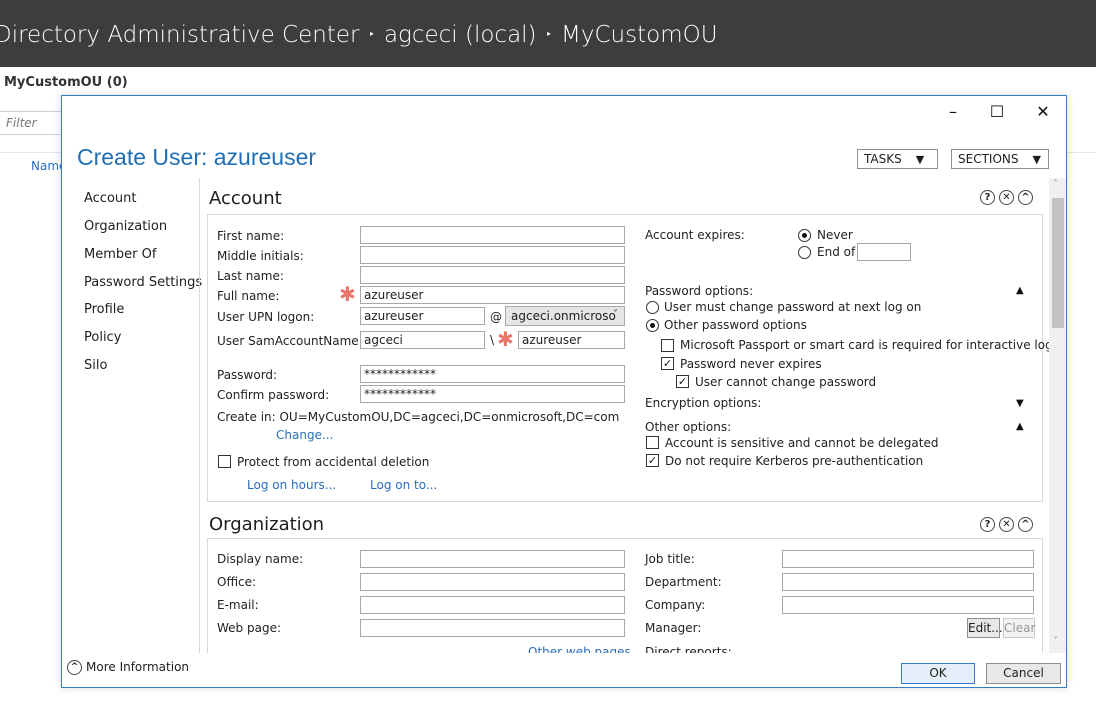  What do you see at coordinates (179, 35) in the screenshot?
I see `breadcrumb-app: Directory Administrative Center` at bounding box center [179, 35].